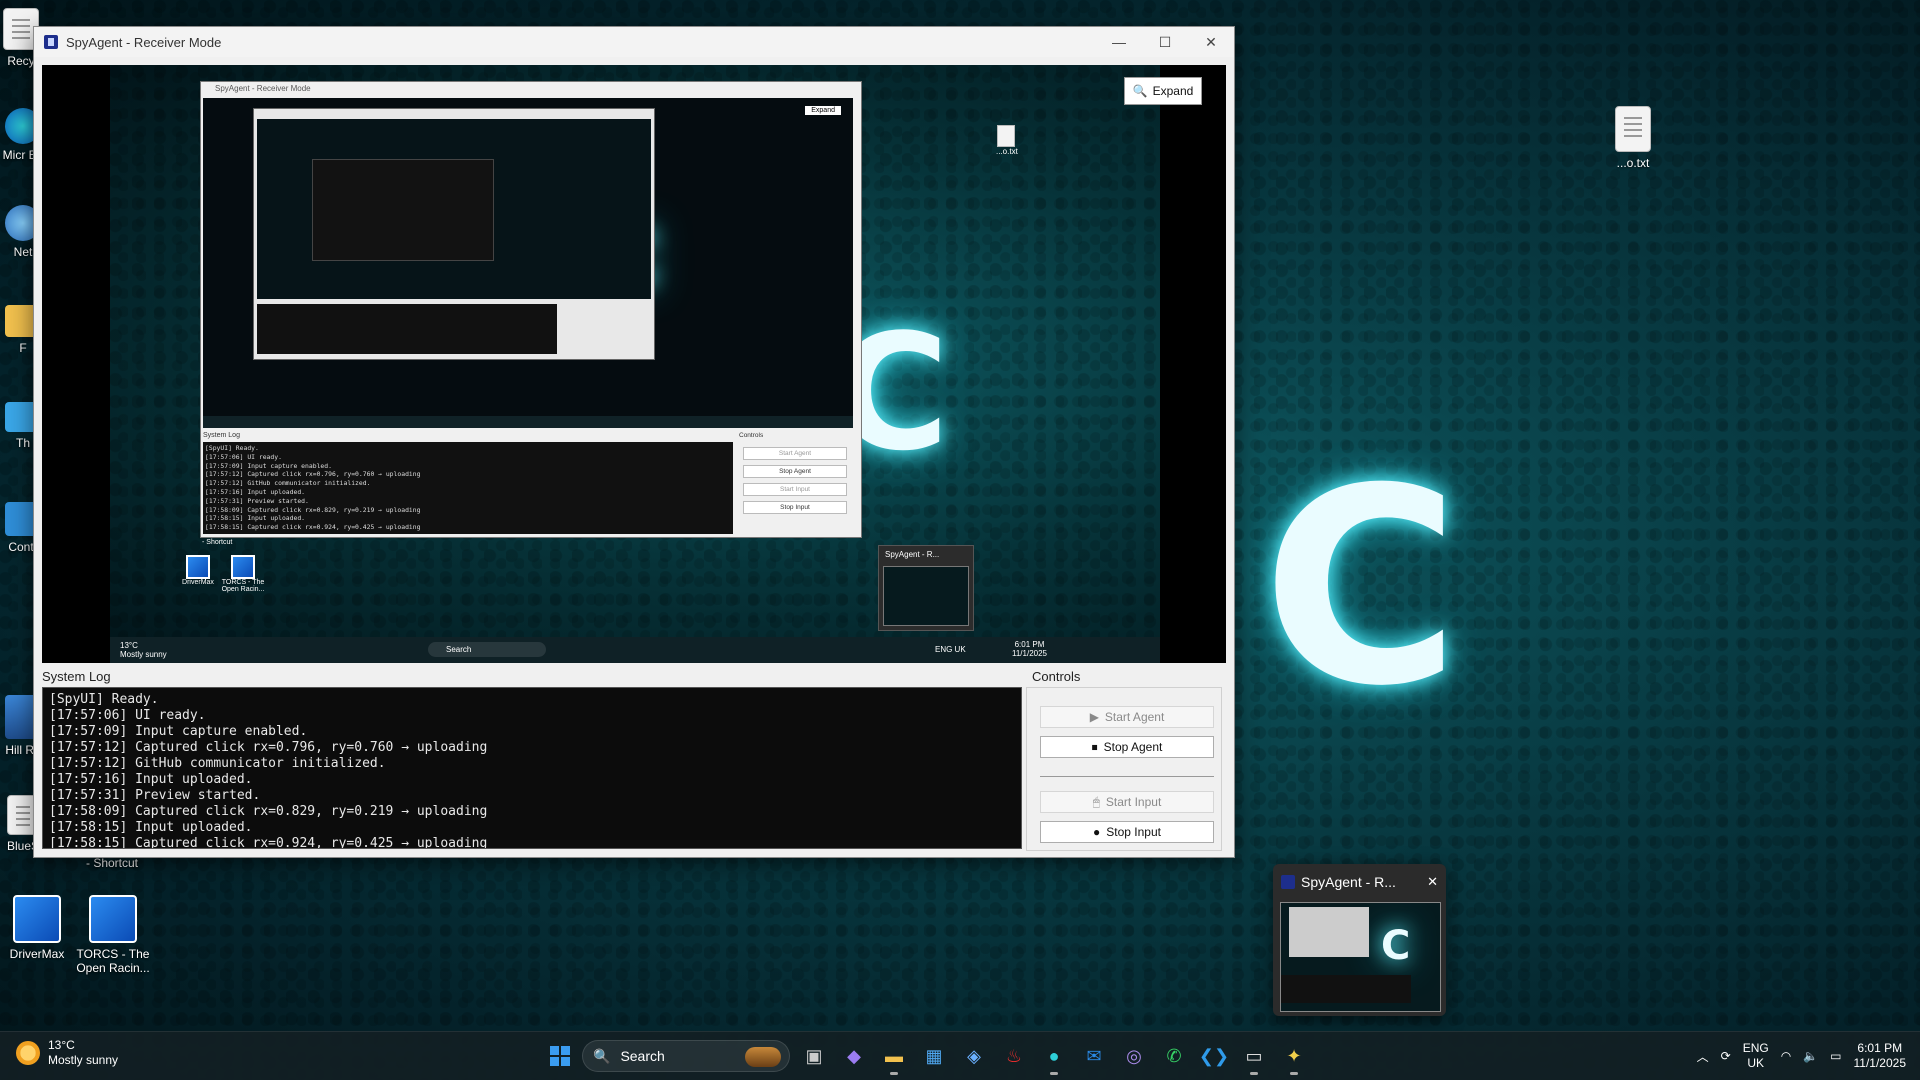 The image size is (1920, 1080). What do you see at coordinates (763, 1057) in the screenshot?
I see `search-highlight-icon` at bounding box center [763, 1057].